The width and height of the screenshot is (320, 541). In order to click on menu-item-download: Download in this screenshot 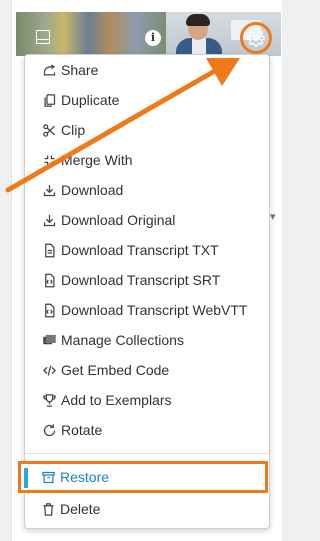, I will do `click(147, 190)`.